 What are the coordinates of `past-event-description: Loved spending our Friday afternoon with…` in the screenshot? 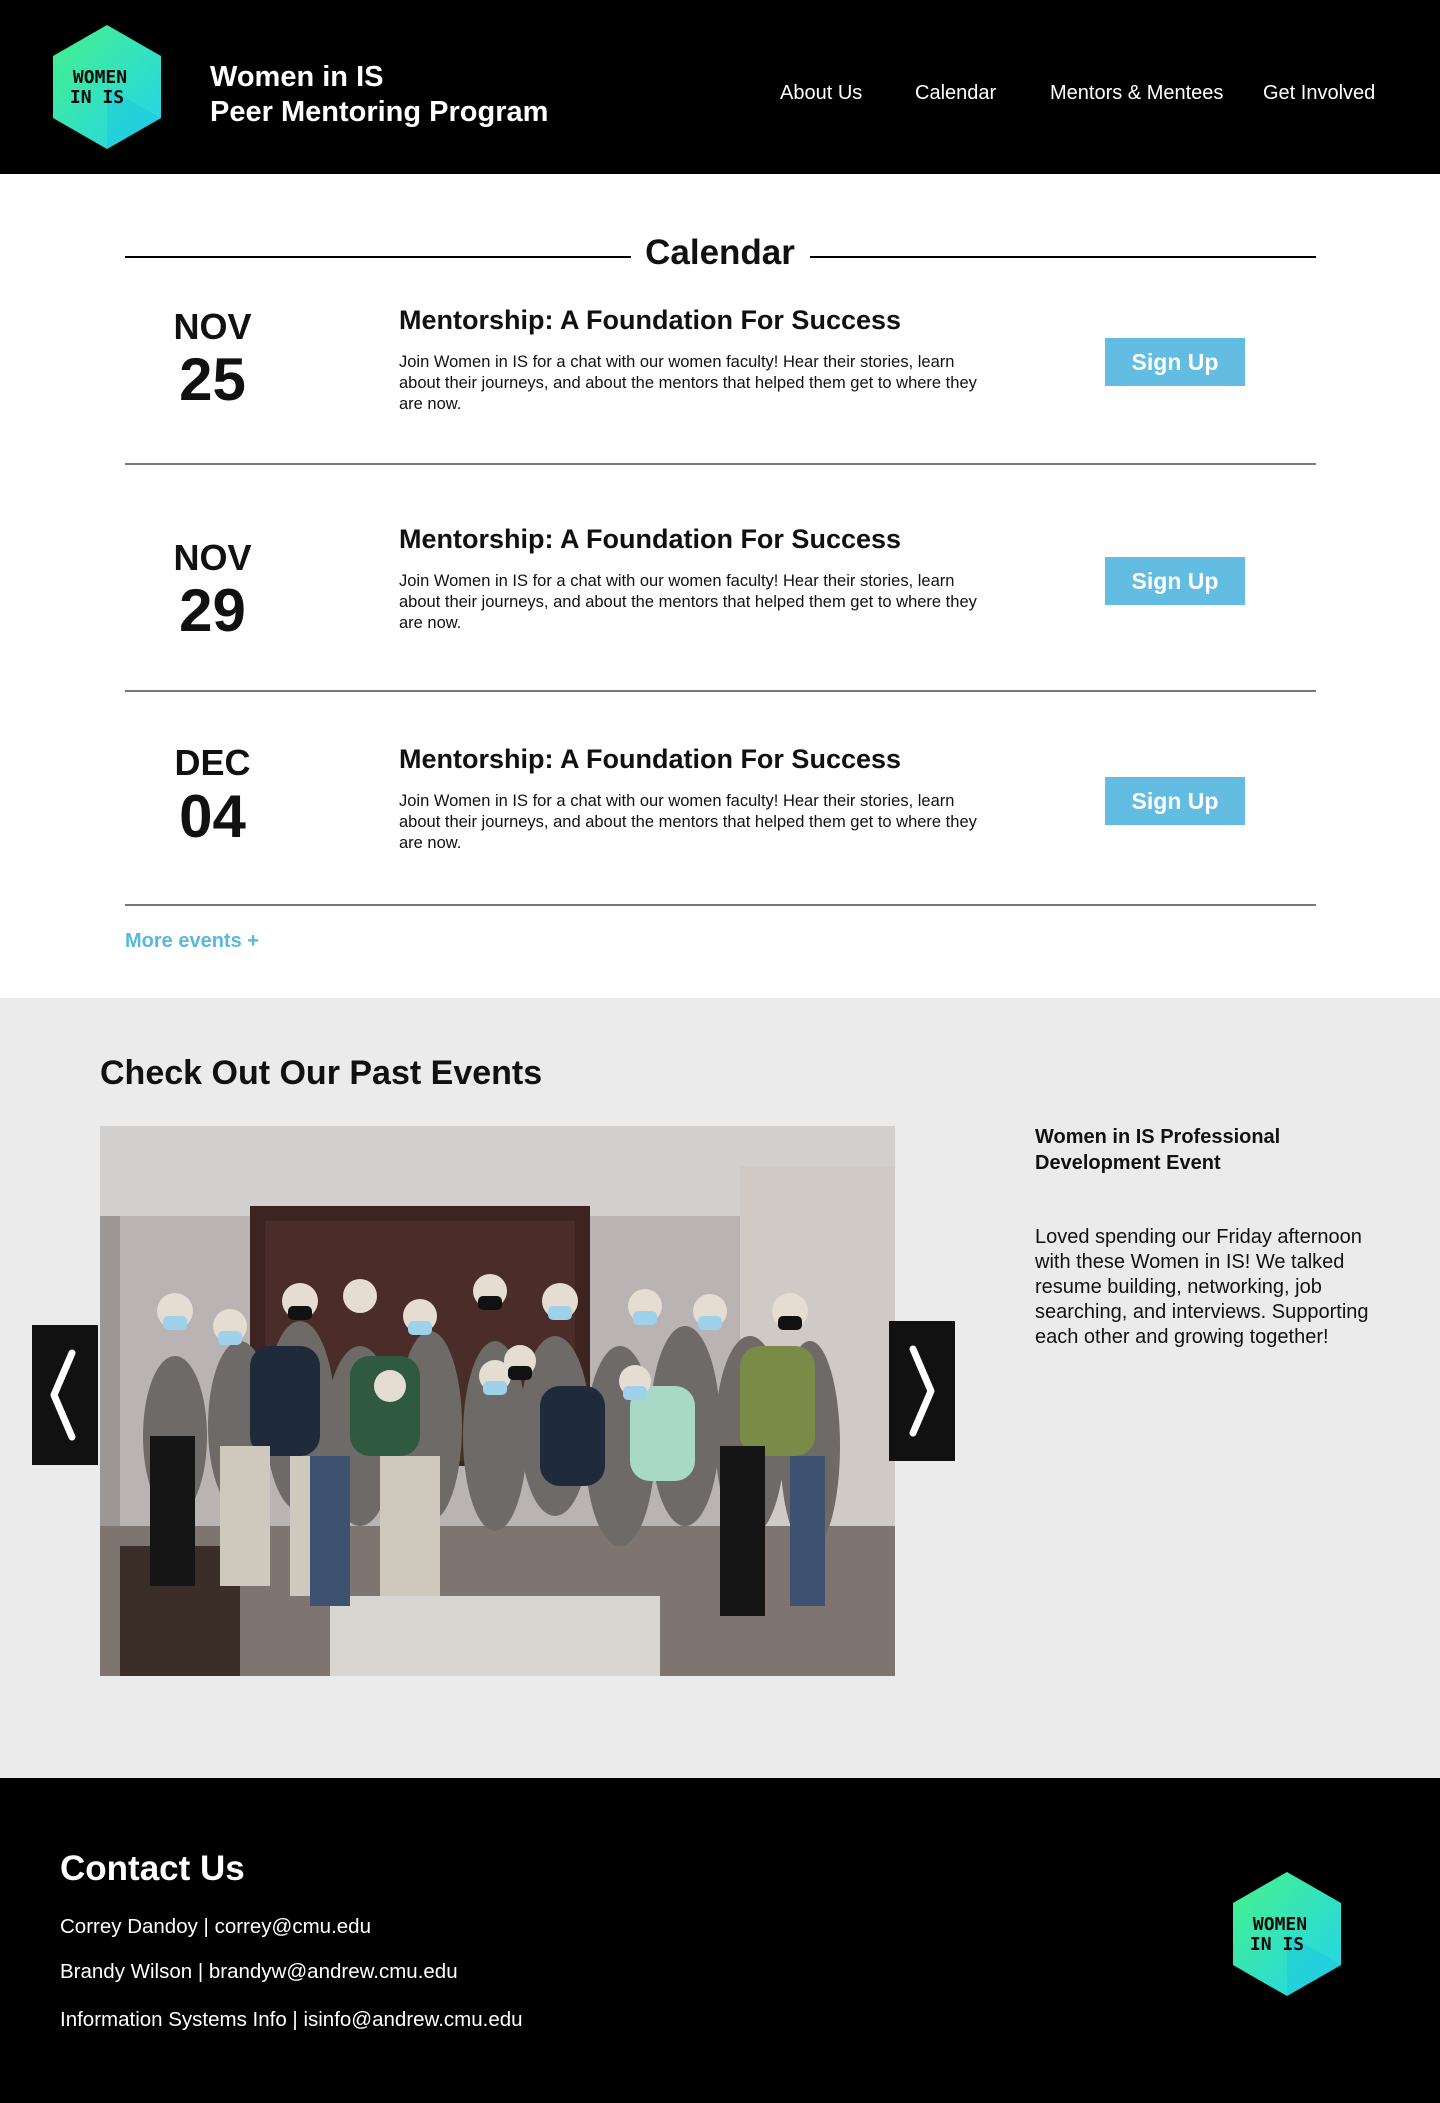 It's located at (1202, 1287).